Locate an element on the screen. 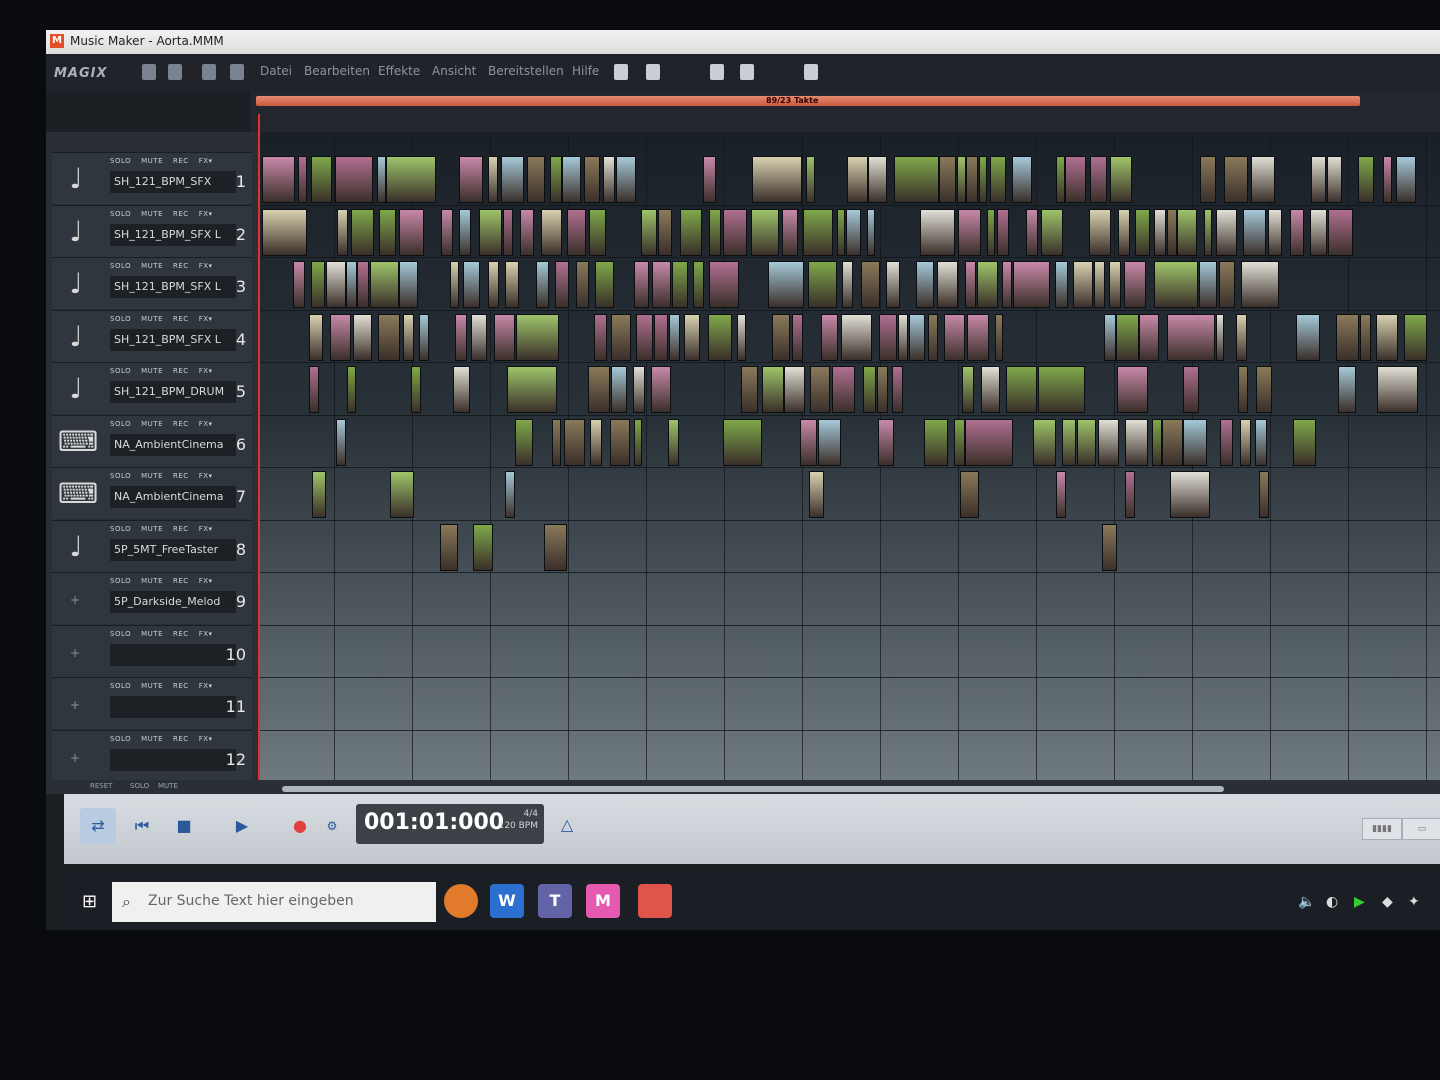  track-name: NA_AmbientCinema is located at coordinates (173, 497).